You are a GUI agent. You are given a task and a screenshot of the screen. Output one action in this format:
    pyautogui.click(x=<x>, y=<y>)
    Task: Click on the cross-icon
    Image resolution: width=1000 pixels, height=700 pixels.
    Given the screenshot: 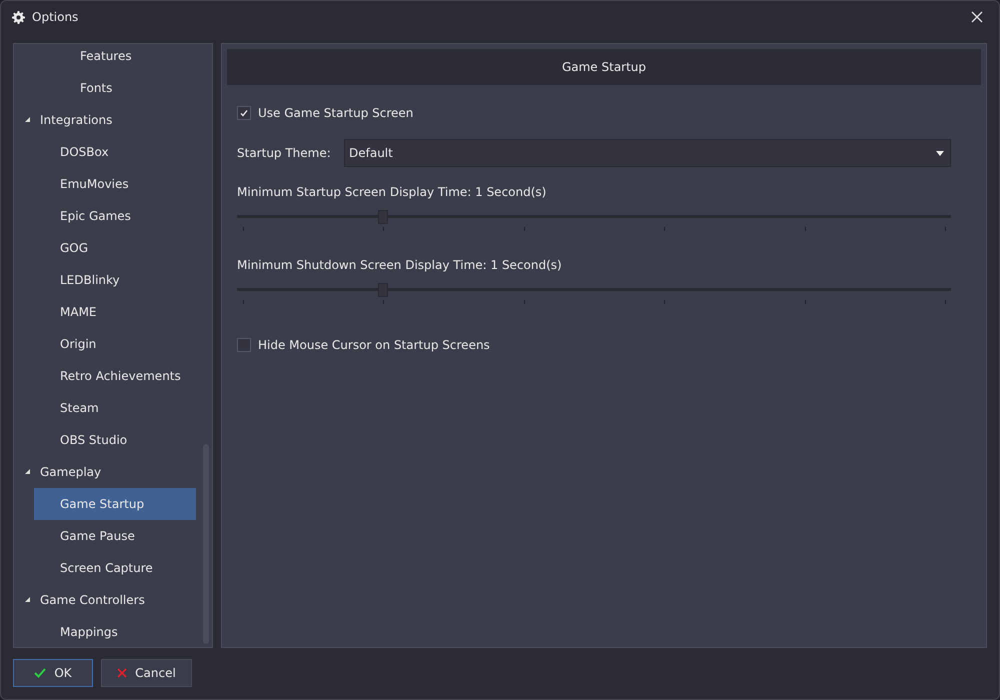 What is the action you would take?
    pyautogui.click(x=122, y=673)
    